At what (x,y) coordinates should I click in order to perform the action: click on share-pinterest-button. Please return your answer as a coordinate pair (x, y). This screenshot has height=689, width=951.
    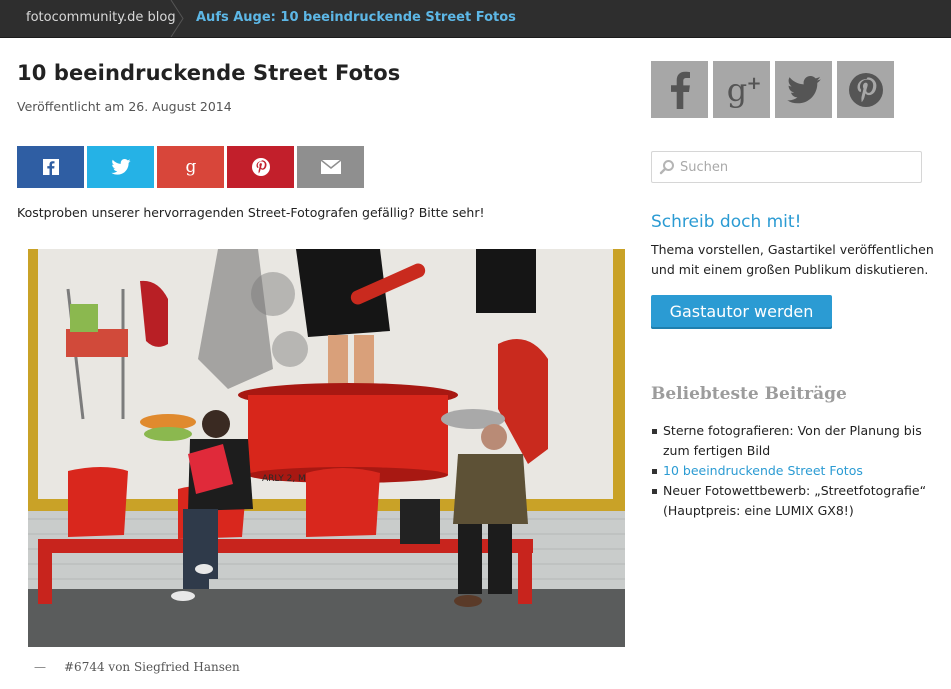
    Looking at the image, I should click on (260, 167).